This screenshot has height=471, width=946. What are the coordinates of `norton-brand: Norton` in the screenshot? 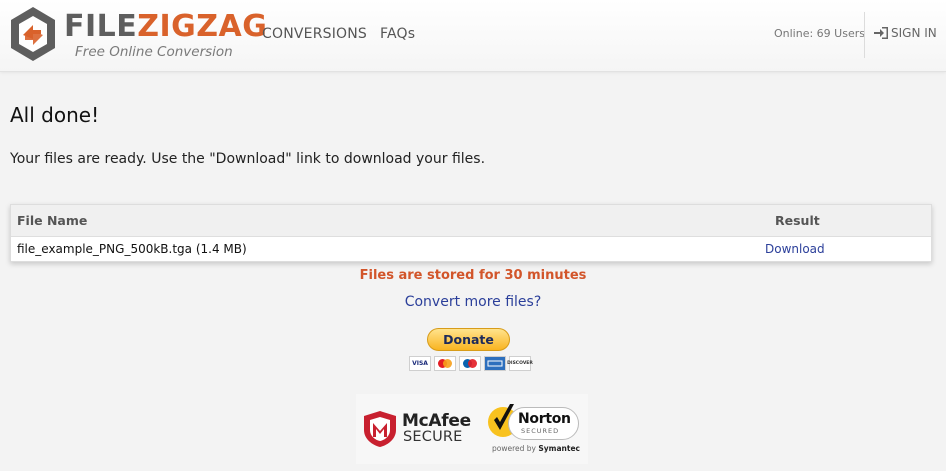 It's located at (544, 419).